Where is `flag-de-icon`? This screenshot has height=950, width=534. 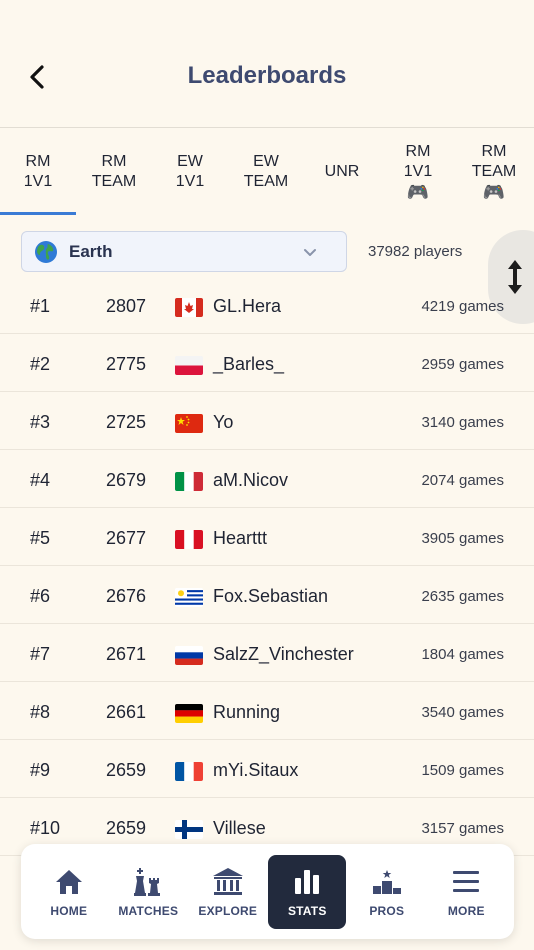 flag-de-icon is located at coordinates (189, 713).